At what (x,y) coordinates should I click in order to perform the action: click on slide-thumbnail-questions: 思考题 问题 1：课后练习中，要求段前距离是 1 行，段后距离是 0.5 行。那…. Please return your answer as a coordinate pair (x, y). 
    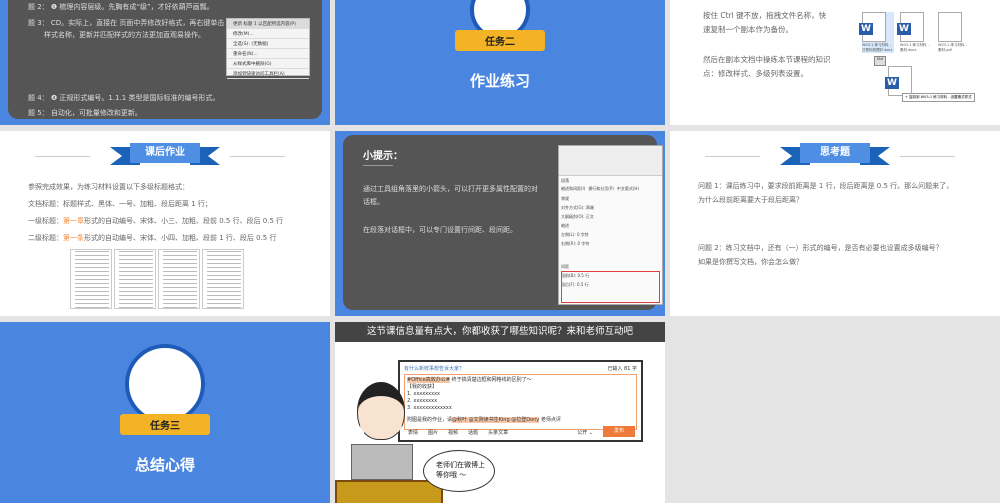
    Looking at the image, I should click on (835, 223).